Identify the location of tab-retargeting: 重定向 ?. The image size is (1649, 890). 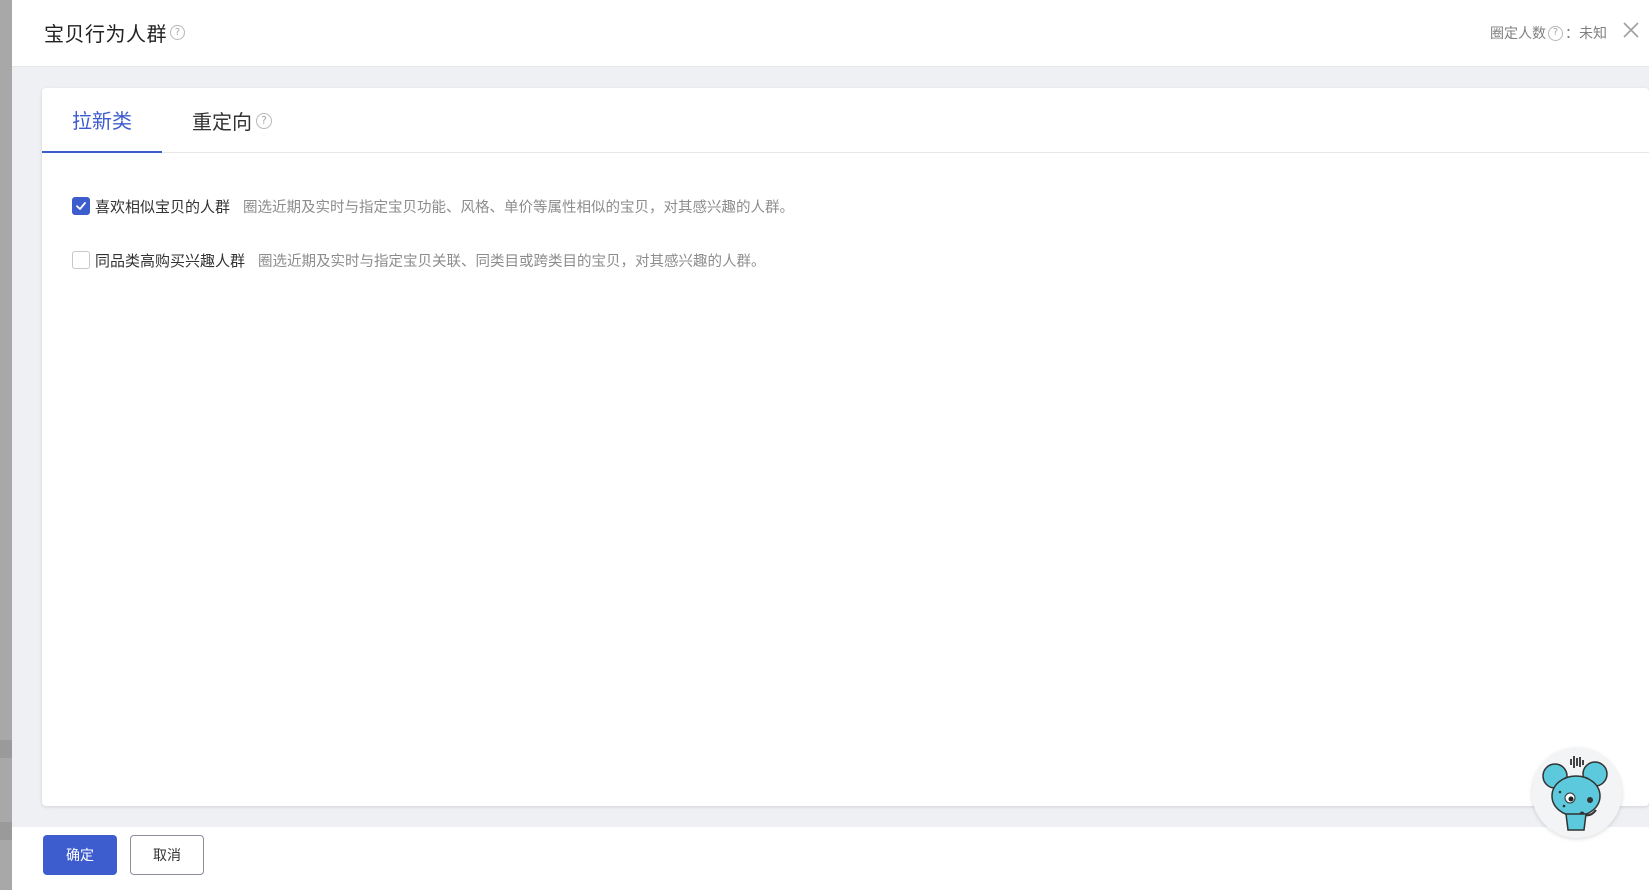
(232, 120).